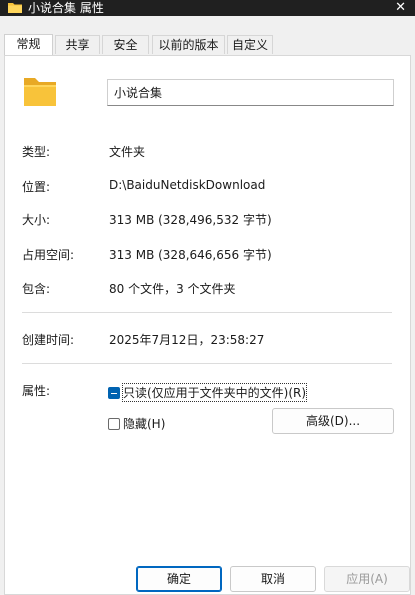  I want to click on title-bar: 小说合集 属性 ✕, so click(207, 8).